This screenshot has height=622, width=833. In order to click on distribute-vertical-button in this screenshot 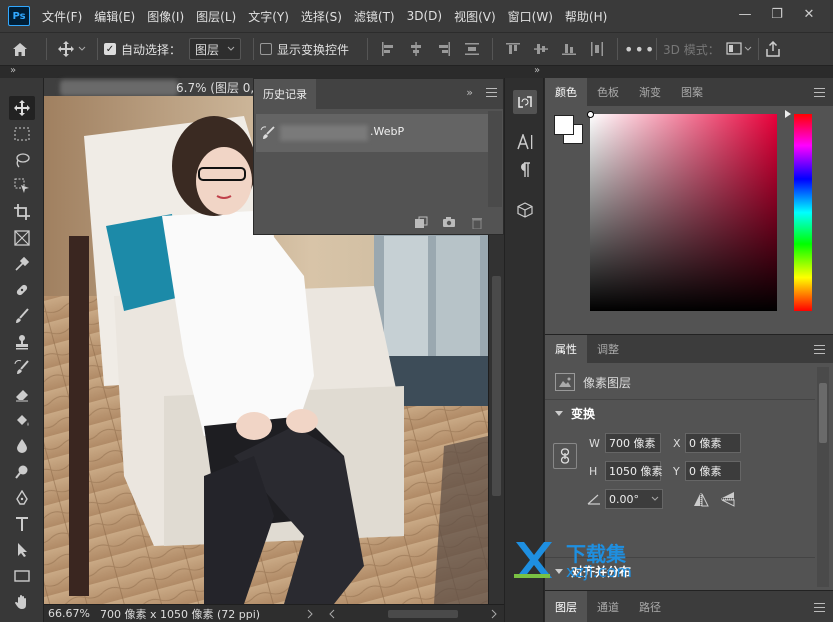, I will do `click(472, 49)`.